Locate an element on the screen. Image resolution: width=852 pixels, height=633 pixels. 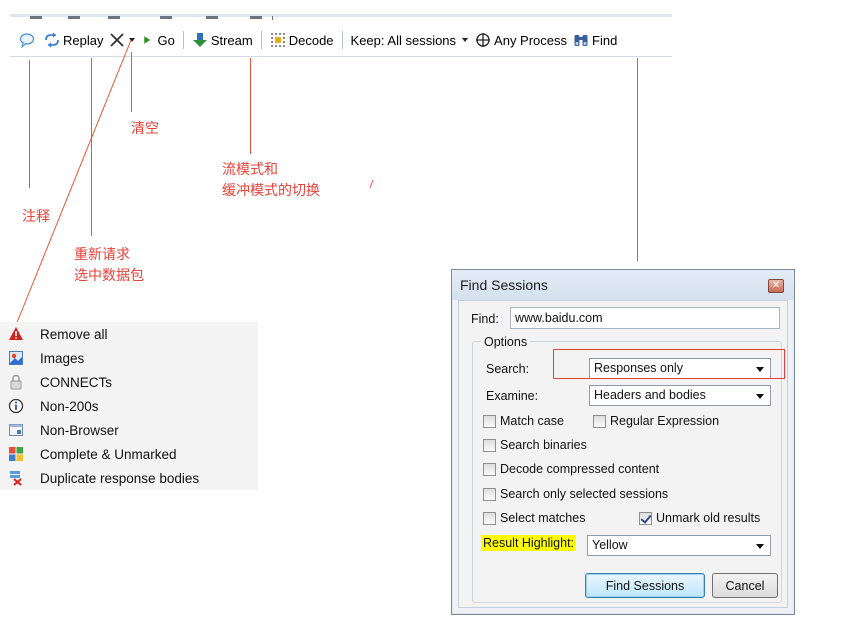
duplicate-icon is located at coordinates (16, 478).